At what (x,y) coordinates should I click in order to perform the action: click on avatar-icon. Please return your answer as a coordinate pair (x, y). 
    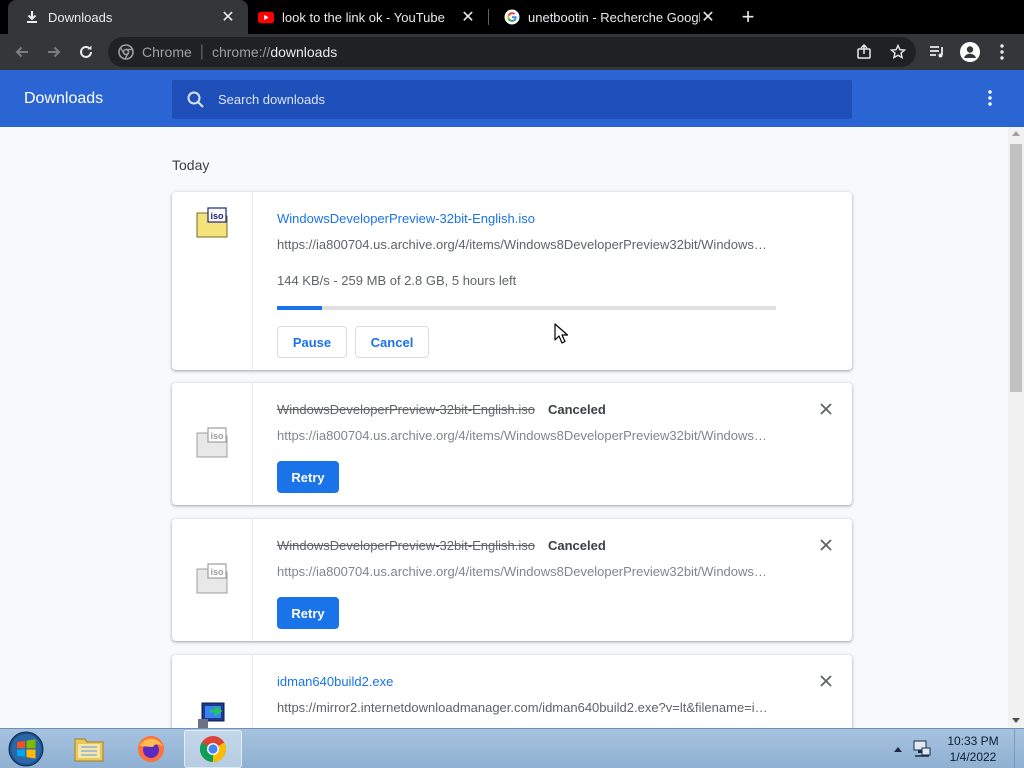
    Looking at the image, I should click on (970, 52).